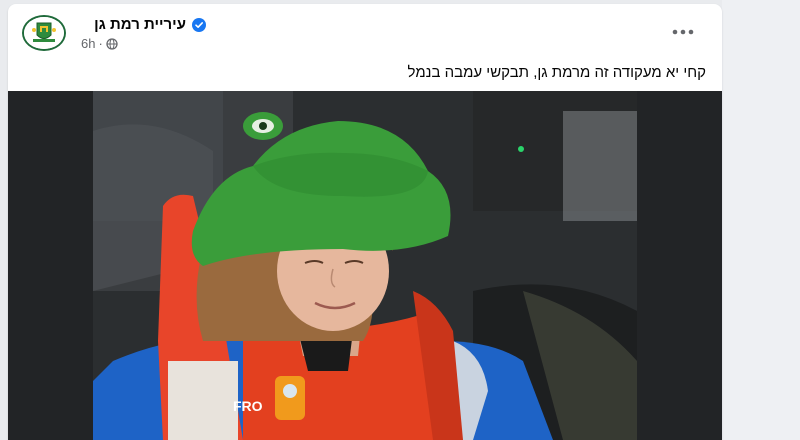  What do you see at coordinates (365, 30) in the screenshot?
I see `post-header: עיריית רמת גן 6h ·` at bounding box center [365, 30].